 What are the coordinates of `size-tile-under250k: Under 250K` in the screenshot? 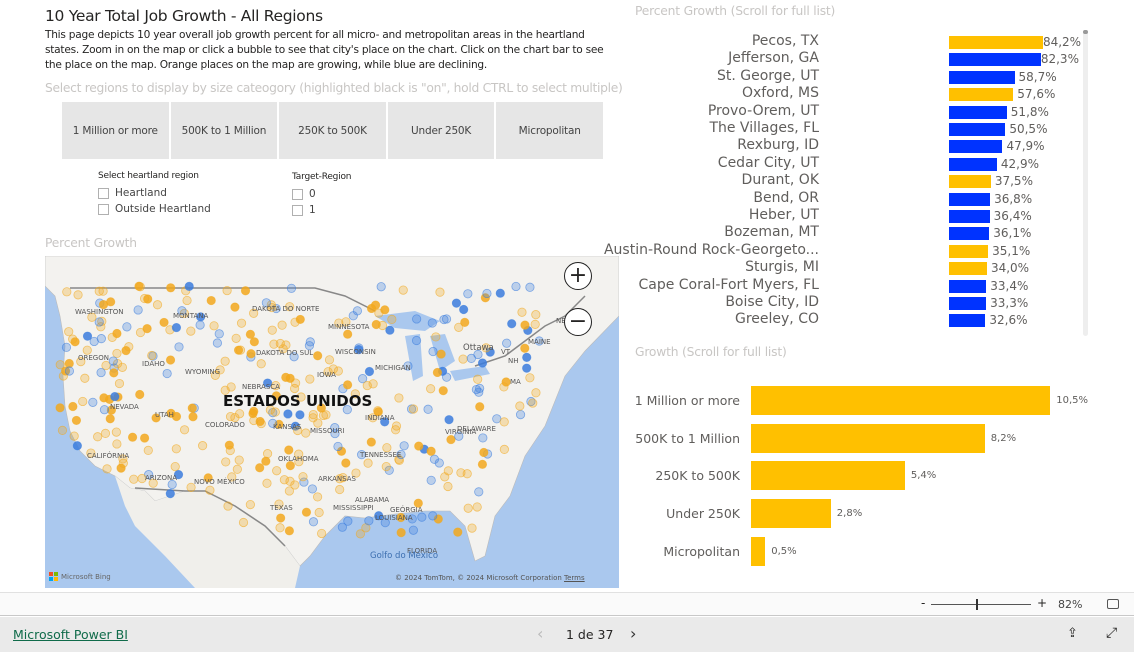 It's located at (441, 130).